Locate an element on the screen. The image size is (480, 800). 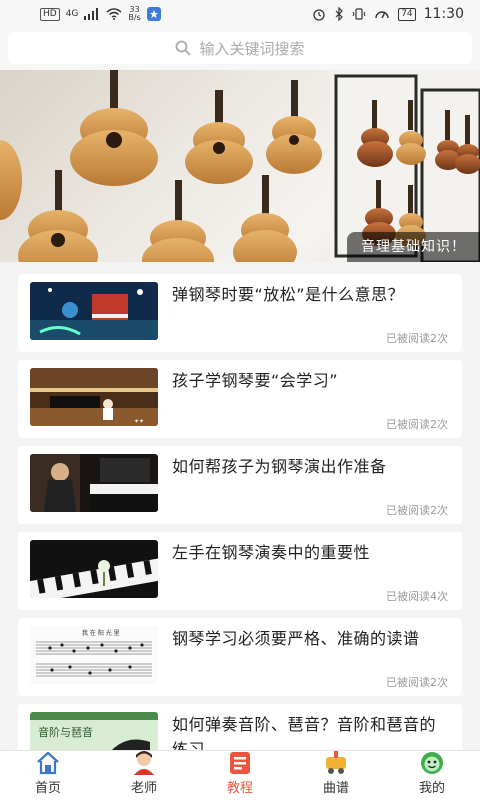
article-card: ✦✦ 孩子学钢琴要“会学习” 已被阅读2次 is located at coordinates (240, 399).